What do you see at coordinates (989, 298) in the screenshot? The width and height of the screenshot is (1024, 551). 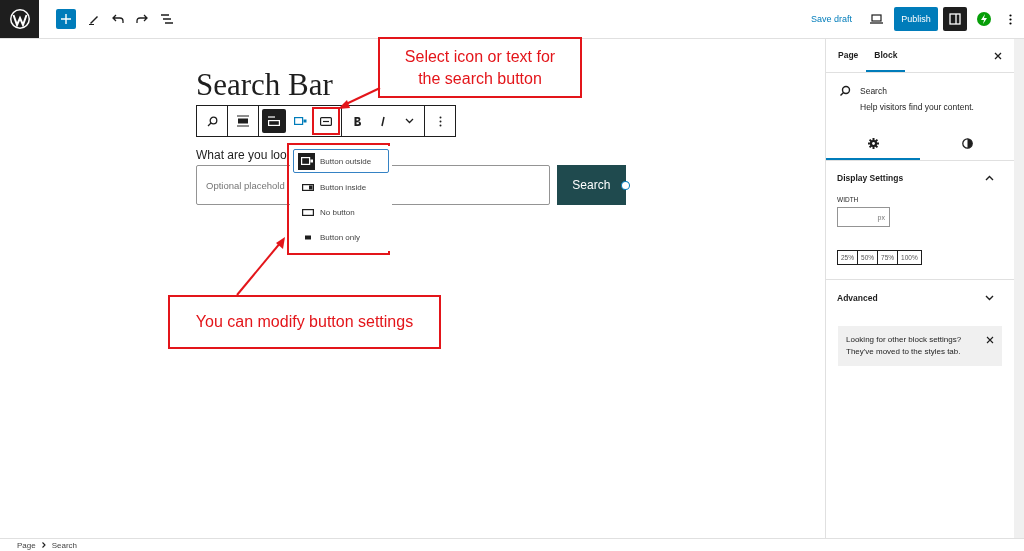 I see `chevron-down-icon` at bounding box center [989, 298].